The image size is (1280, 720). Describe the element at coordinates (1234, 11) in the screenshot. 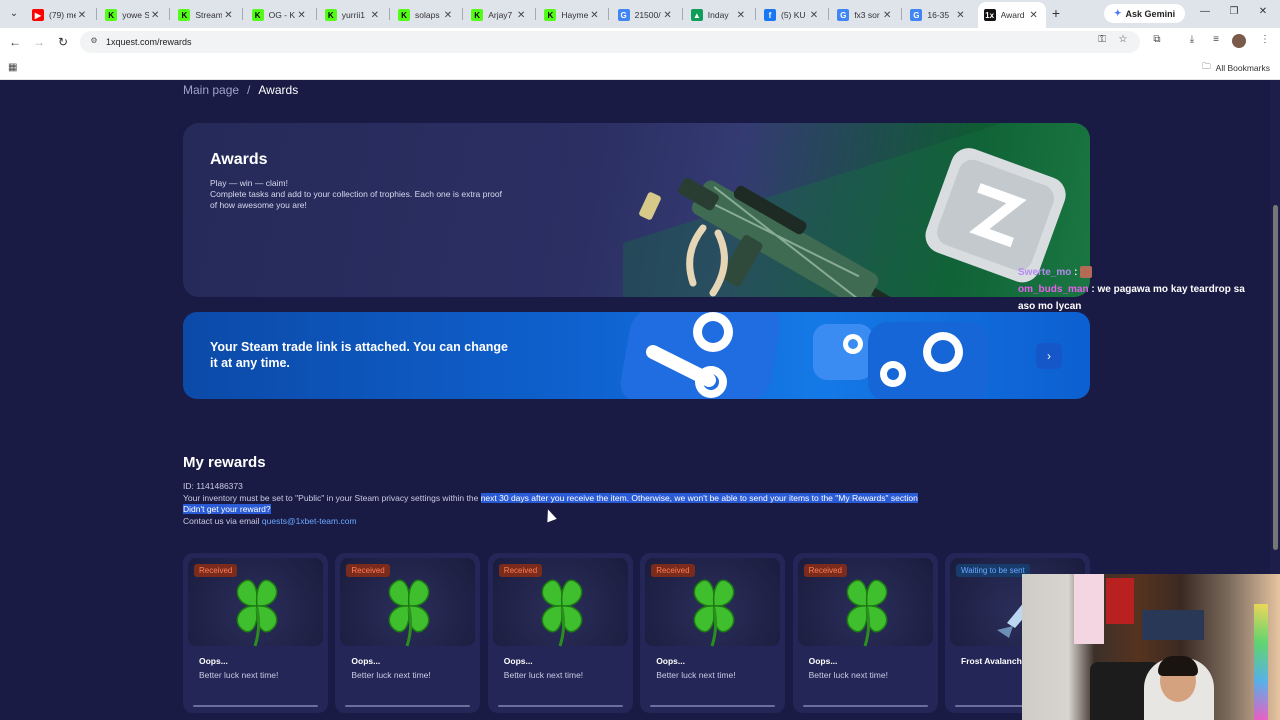

I see `restore-icon: ❐` at that location.